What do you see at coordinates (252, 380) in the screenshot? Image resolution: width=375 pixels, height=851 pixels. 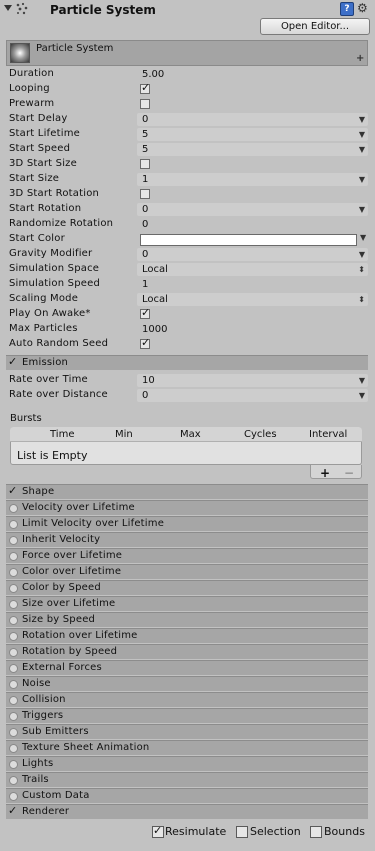 I see `rate-over-time-field: 10 ▼` at bounding box center [252, 380].